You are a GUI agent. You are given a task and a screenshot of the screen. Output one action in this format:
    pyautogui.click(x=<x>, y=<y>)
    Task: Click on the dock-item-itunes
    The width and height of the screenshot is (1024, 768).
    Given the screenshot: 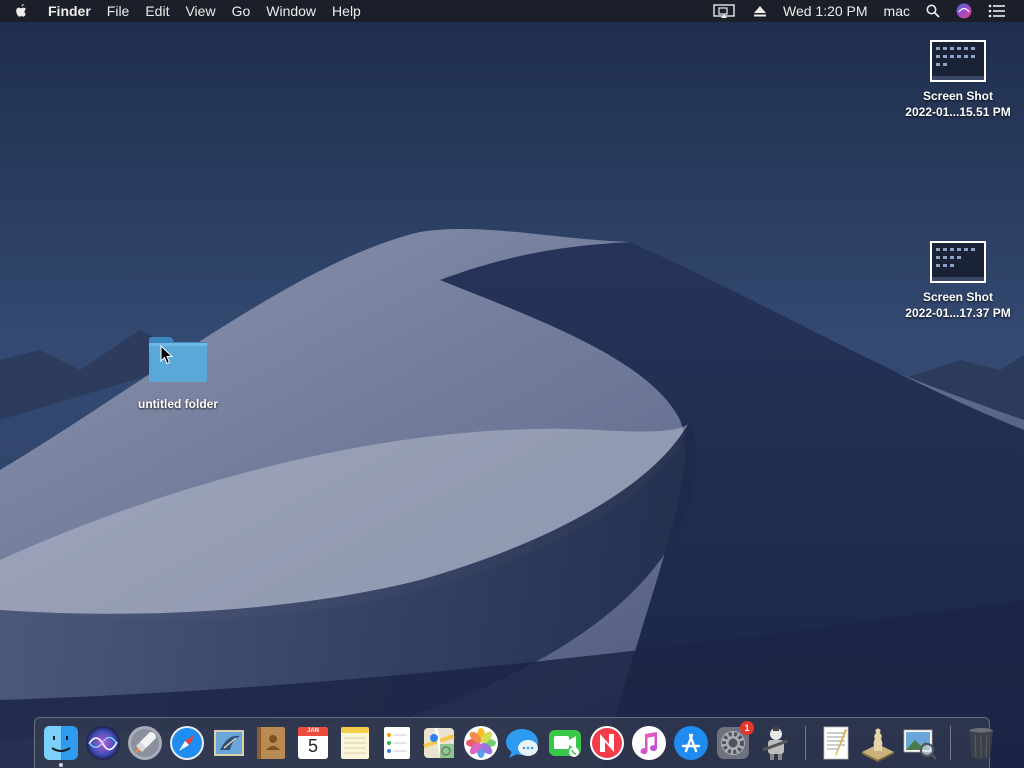 What is the action you would take?
    pyautogui.click(x=649, y=743)
    